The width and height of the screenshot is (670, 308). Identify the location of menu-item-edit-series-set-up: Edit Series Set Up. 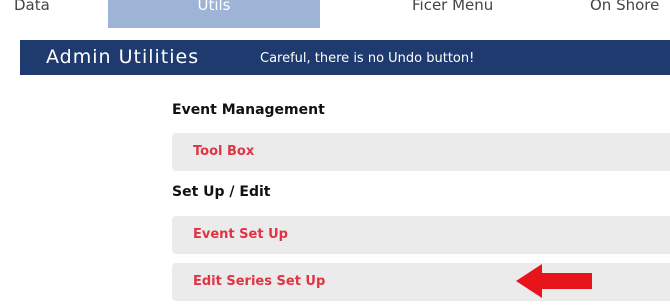
(421, 282).